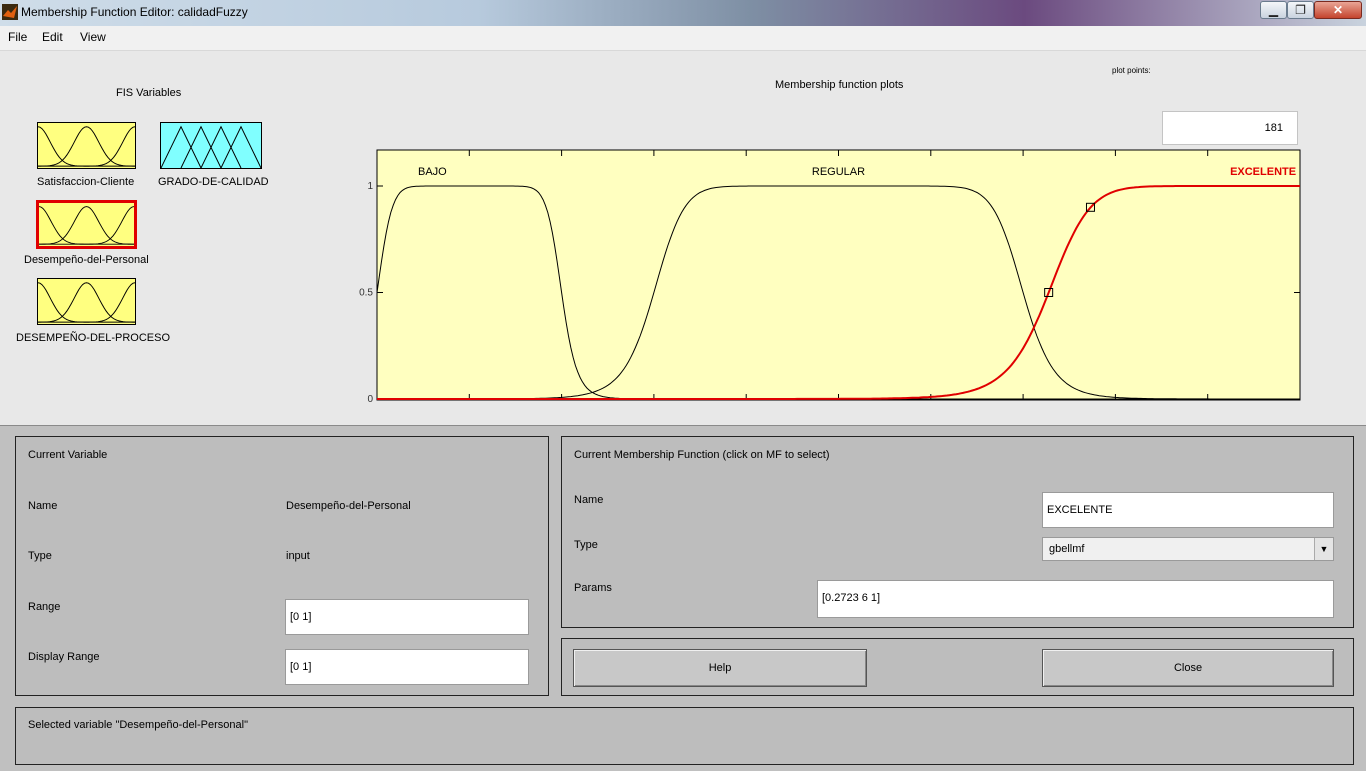 Image resolution: width=1366 pixels, height=771 pixels. What do you see at coordinates (432, 172) in the screenshot?
I see `mf-label-bajo: BAJO` at bounding box center [432, 172].